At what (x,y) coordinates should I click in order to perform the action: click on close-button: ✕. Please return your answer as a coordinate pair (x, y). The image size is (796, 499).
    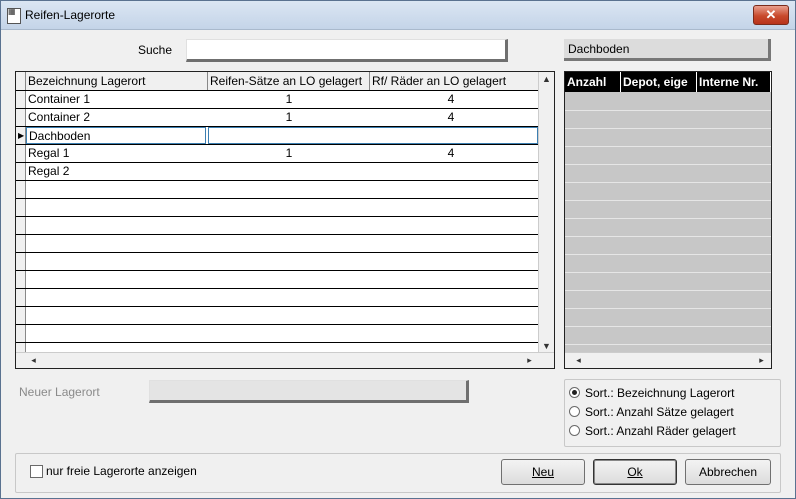
    Looking at the image, I should click on (771, 15).